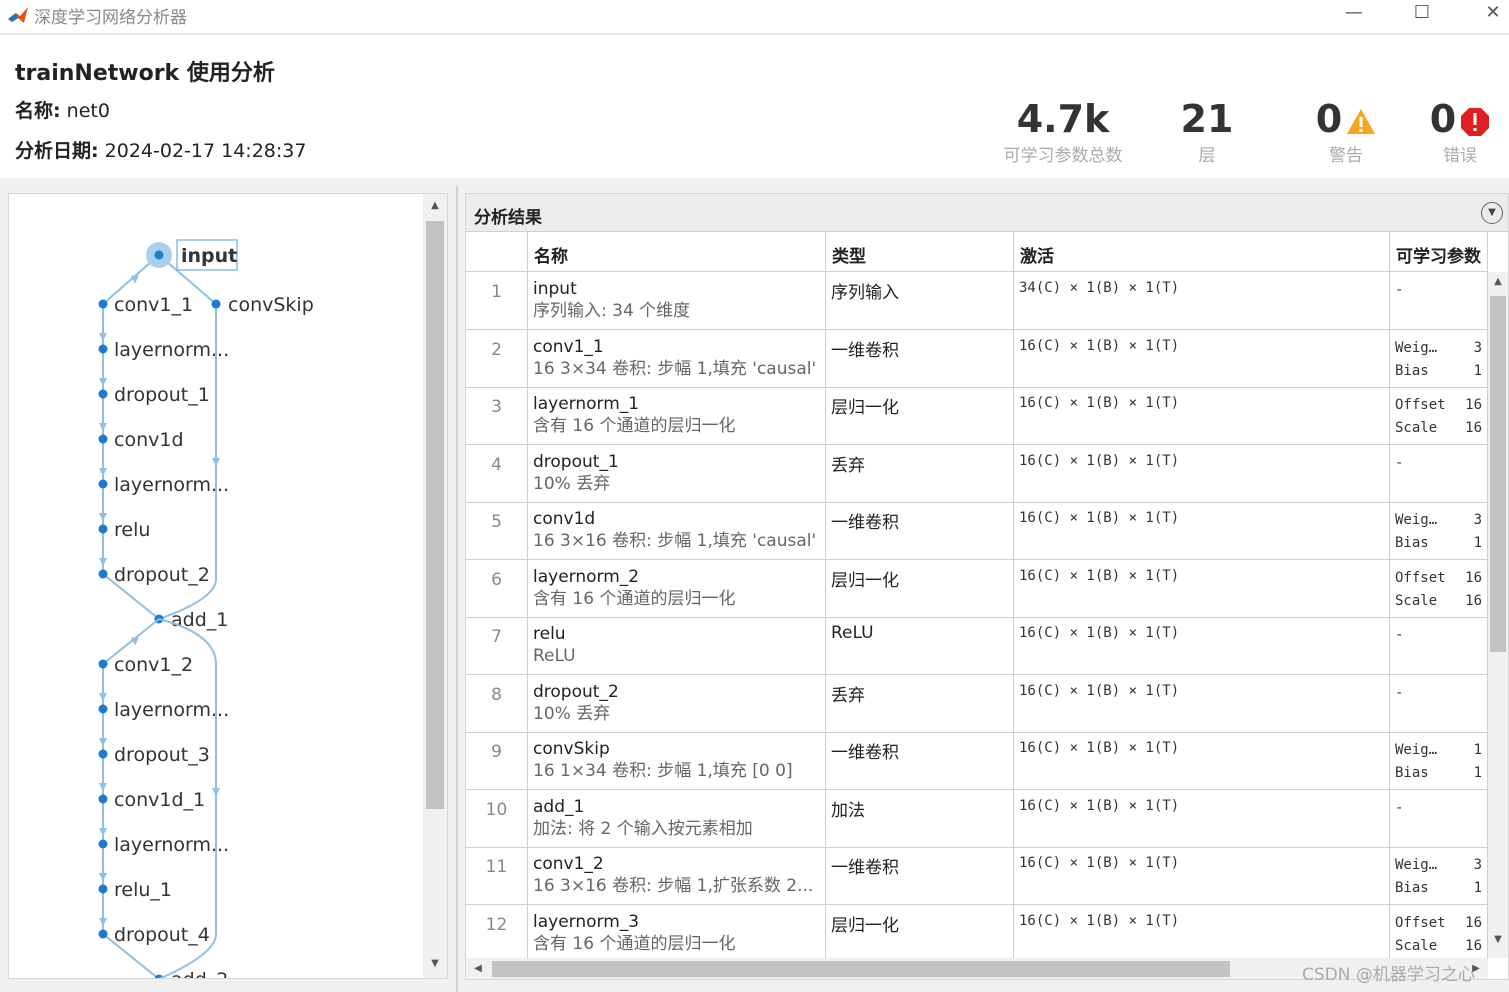  Describe the element at coordinates (199, 620) in the screenshot. I see `node-label: add_1` at that location.